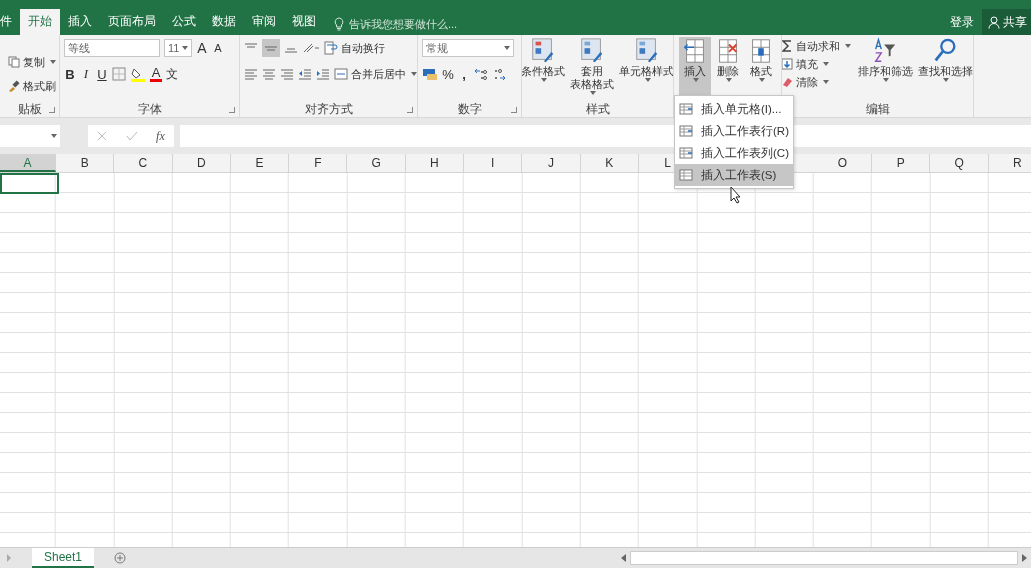  Describe the element at coordinates (33, 86) in the screenshot. I see `format-painter-button: 格式刷` at that location.